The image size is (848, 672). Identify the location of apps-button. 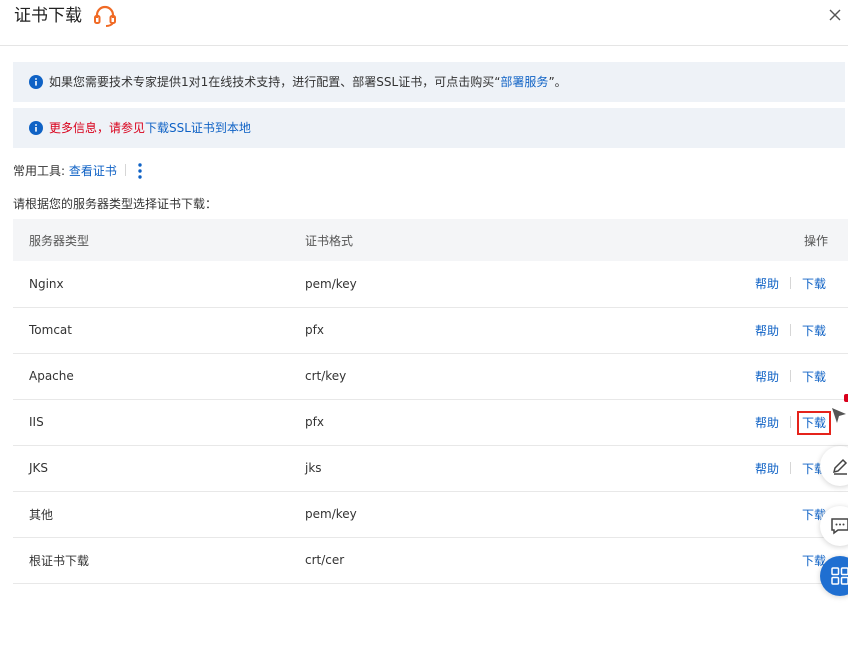
(834, 576).